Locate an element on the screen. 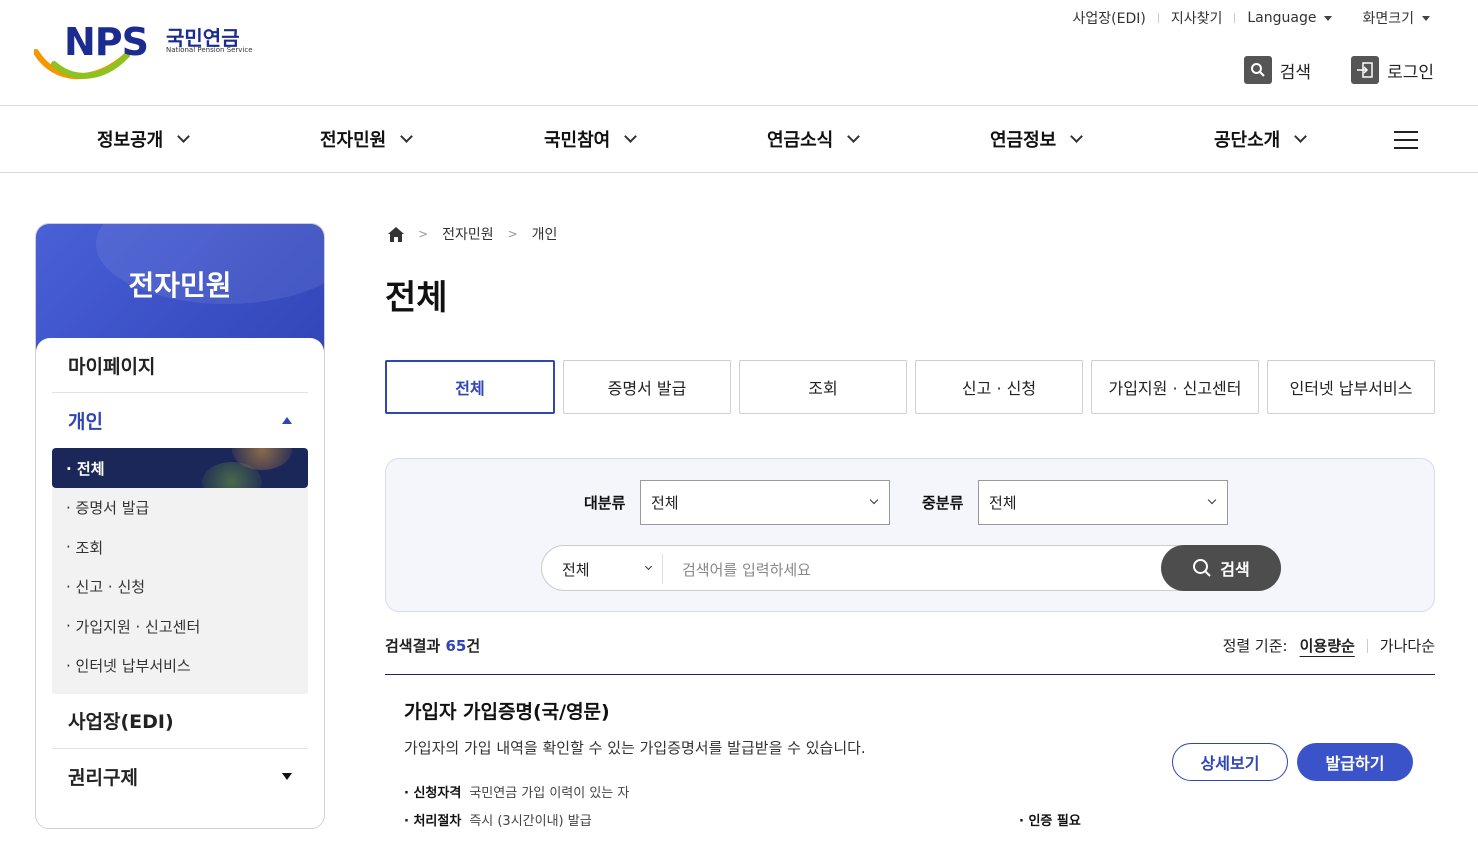 The image size is (1478, 843). breadcrumb: > 전자민원 > 개인 is located at coordinates (472, 234).